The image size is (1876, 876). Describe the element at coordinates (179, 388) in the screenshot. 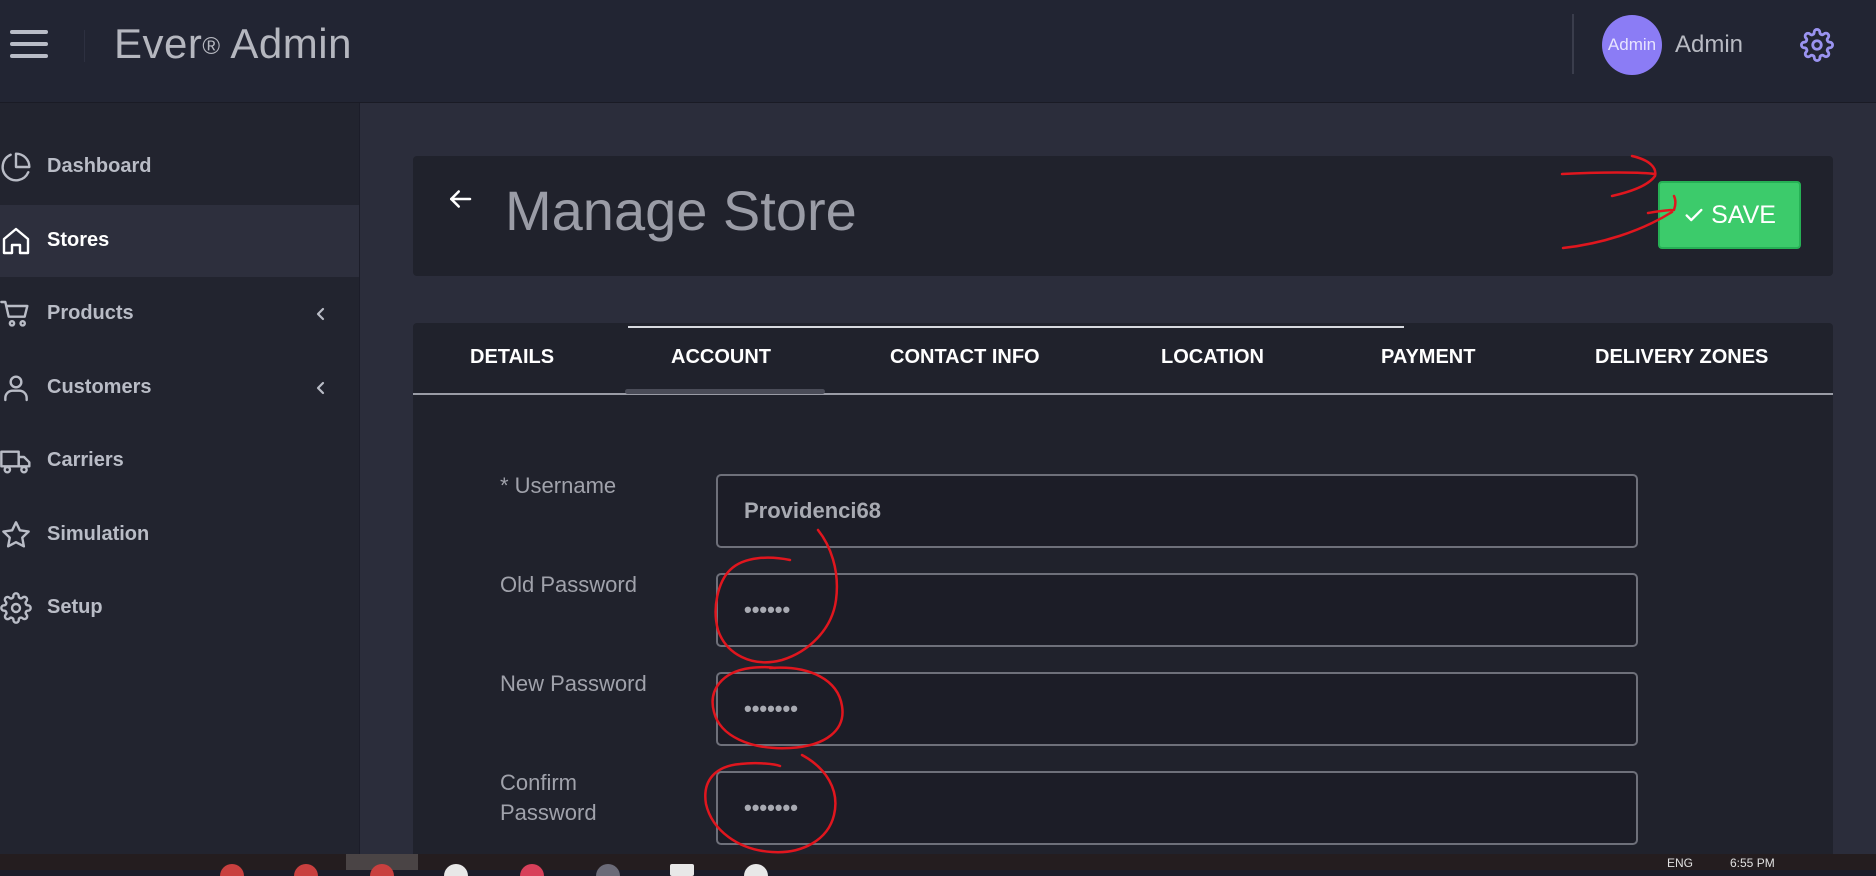

I see `sidebar-item-customers: Customers` at that location.